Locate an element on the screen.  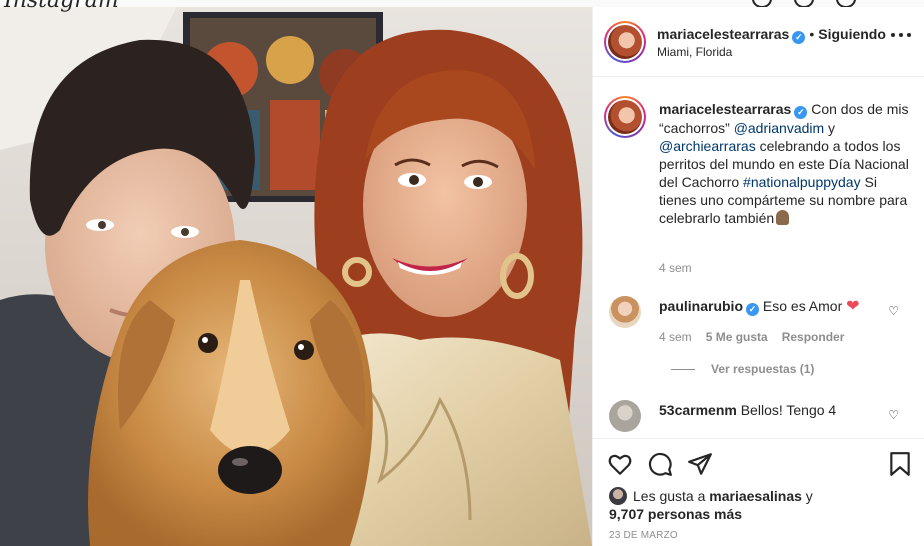
view-replies-label: Ver respuestas (1) is located at coordinates (763, 369).